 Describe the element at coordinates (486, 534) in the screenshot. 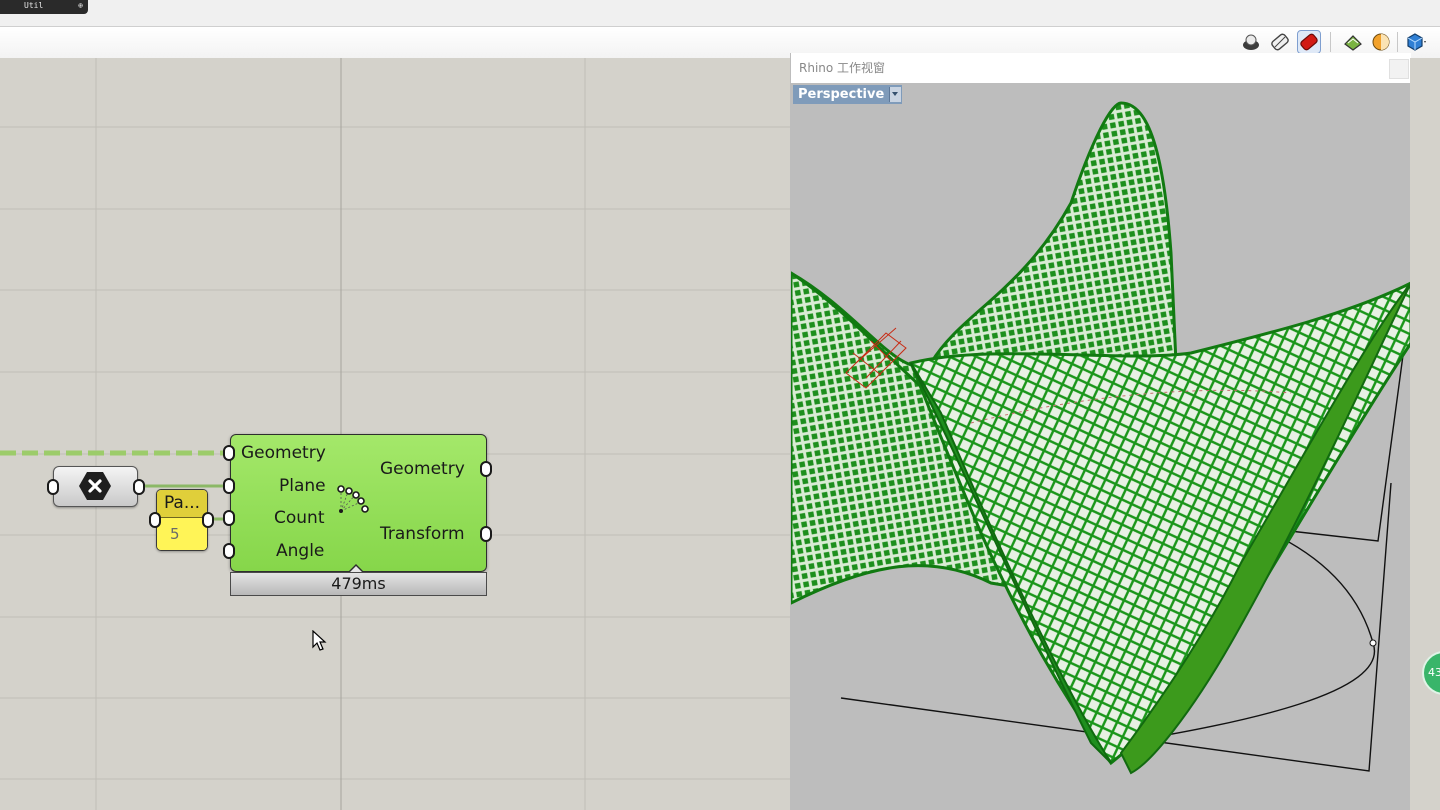

I see `transform-output-port` at that location.